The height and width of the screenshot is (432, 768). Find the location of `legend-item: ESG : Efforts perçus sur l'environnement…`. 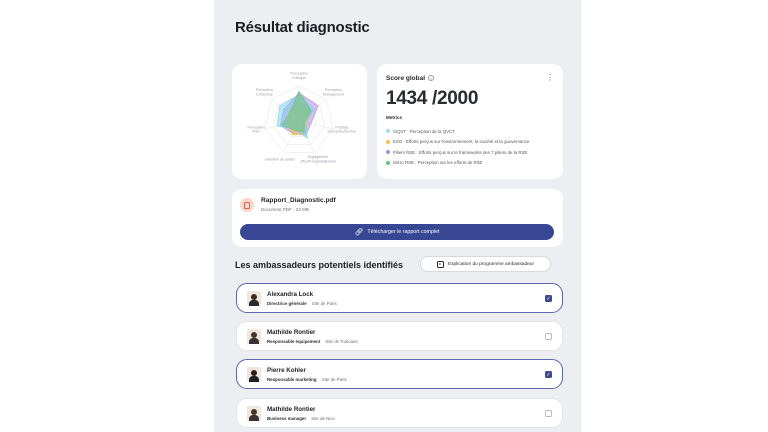

legend-item: ESG : Efforts perçus sur l'environnement… is located at coordinates (470, 142).